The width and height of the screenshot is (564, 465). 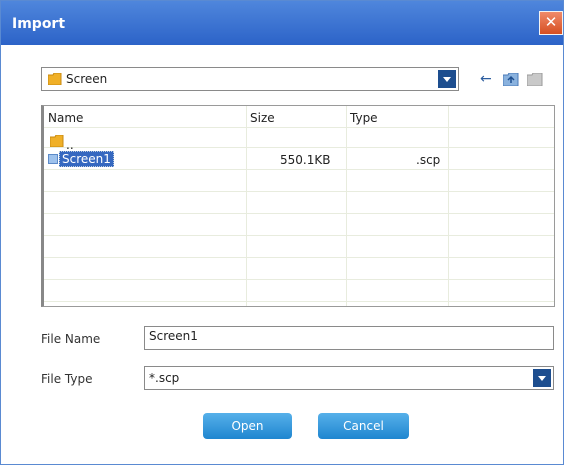 I want to click on list-item-screen1: Screen1, so click(x=81, y=159).